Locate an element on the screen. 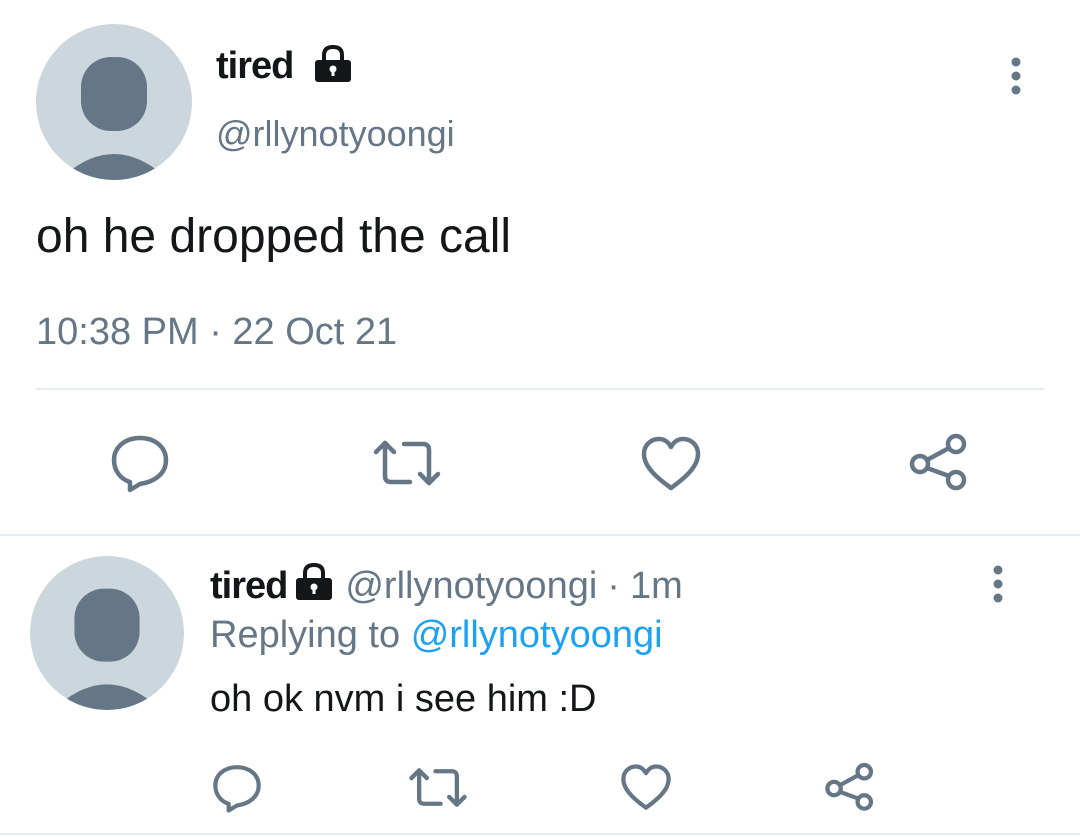 Image resolution: width=1080 pixels, height=837 pixels. main-tweet-text: oh he dropped the call is located at coordinates (274, 236).